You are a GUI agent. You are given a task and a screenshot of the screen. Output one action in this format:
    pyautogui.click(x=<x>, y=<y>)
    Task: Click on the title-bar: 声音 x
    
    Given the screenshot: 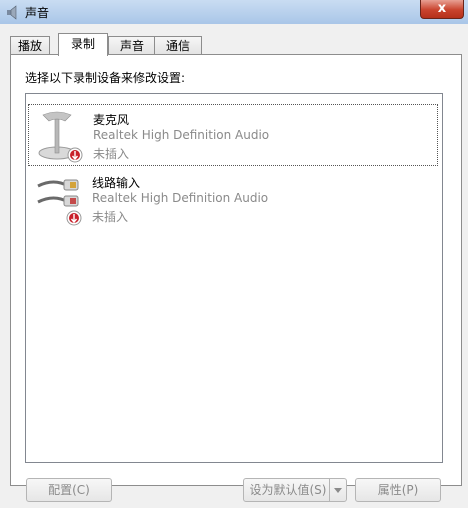 What is the action you would take?
    pyautogui.click(x=234, y=12)
    